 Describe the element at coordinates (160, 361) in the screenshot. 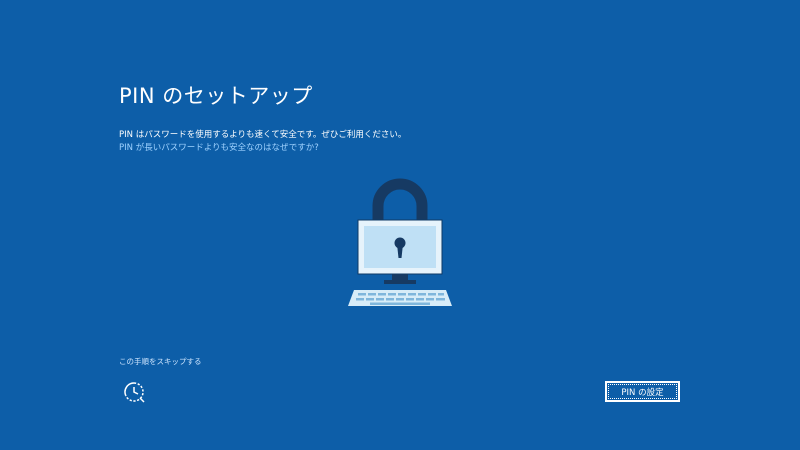

I see `skip-step-link: この手順をスキップする` at that location.